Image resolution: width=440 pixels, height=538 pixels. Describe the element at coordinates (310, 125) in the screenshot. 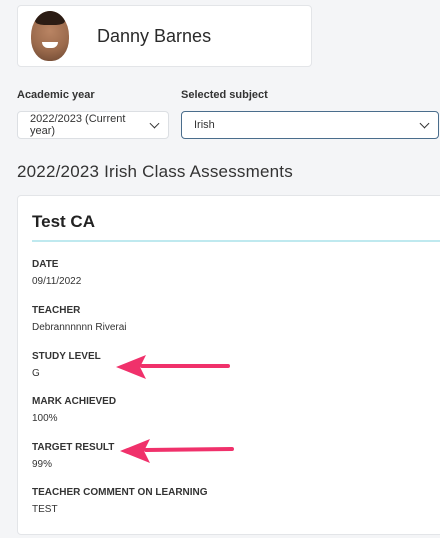

I see `subject-select: Irish` at that location.